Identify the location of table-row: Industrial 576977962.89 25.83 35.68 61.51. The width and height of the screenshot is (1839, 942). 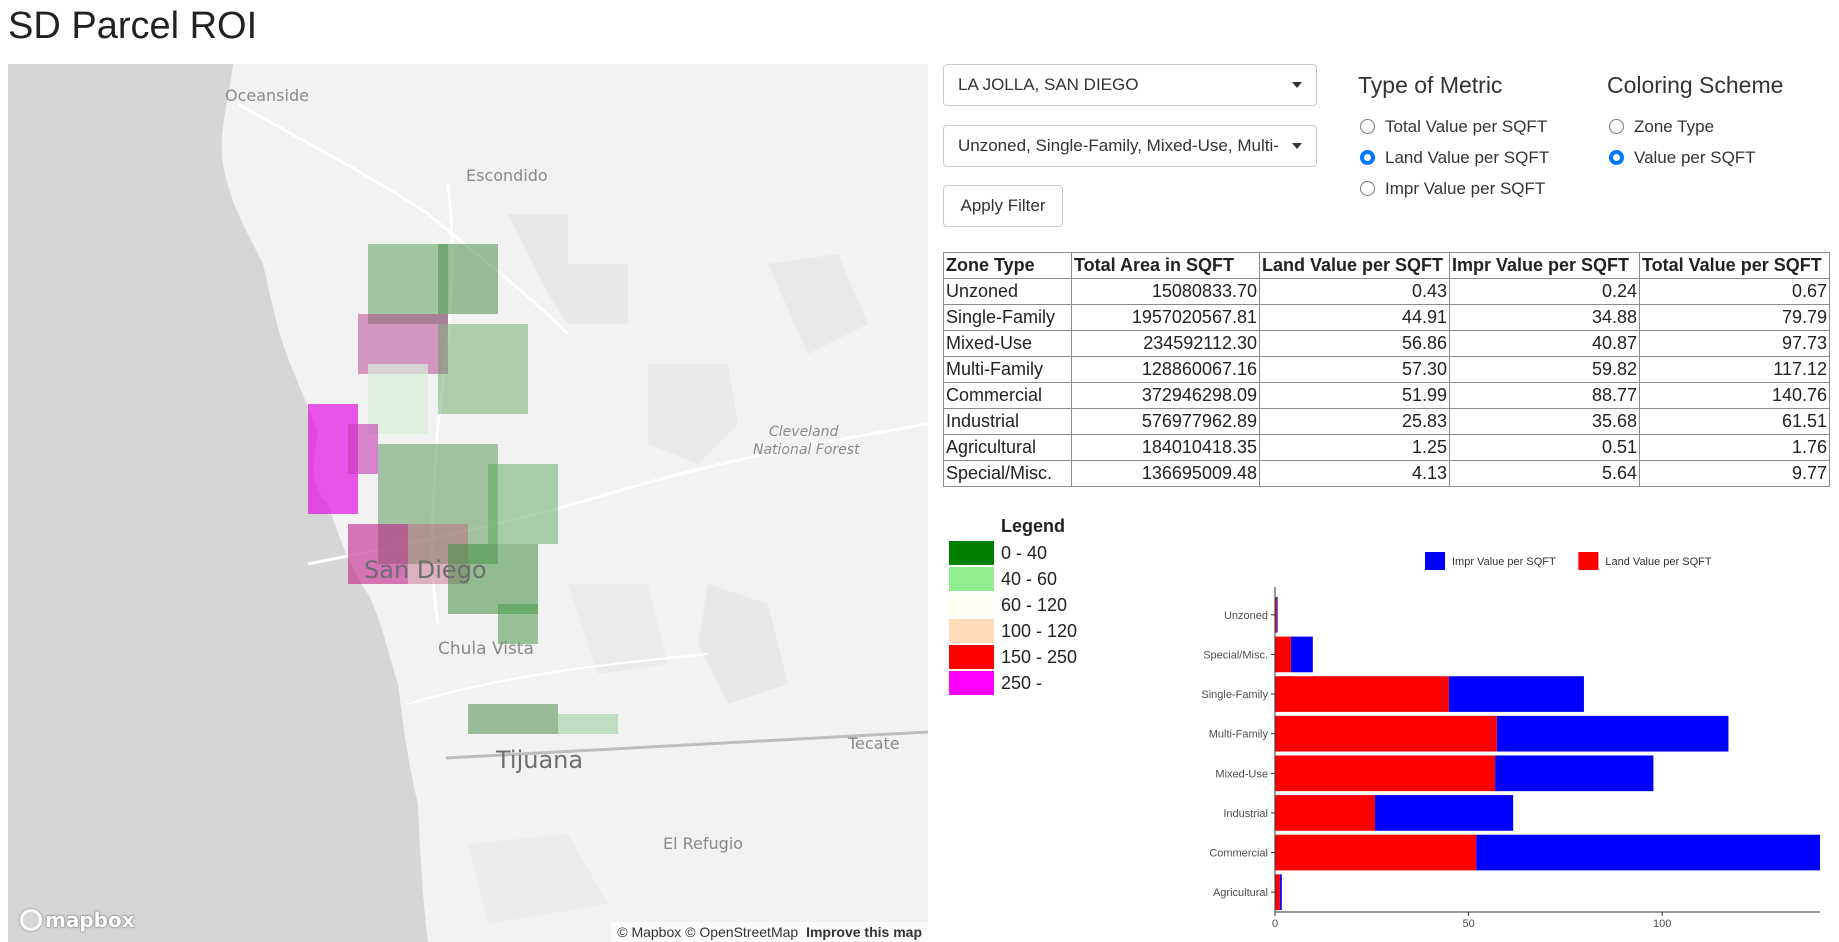
(1386, 421).